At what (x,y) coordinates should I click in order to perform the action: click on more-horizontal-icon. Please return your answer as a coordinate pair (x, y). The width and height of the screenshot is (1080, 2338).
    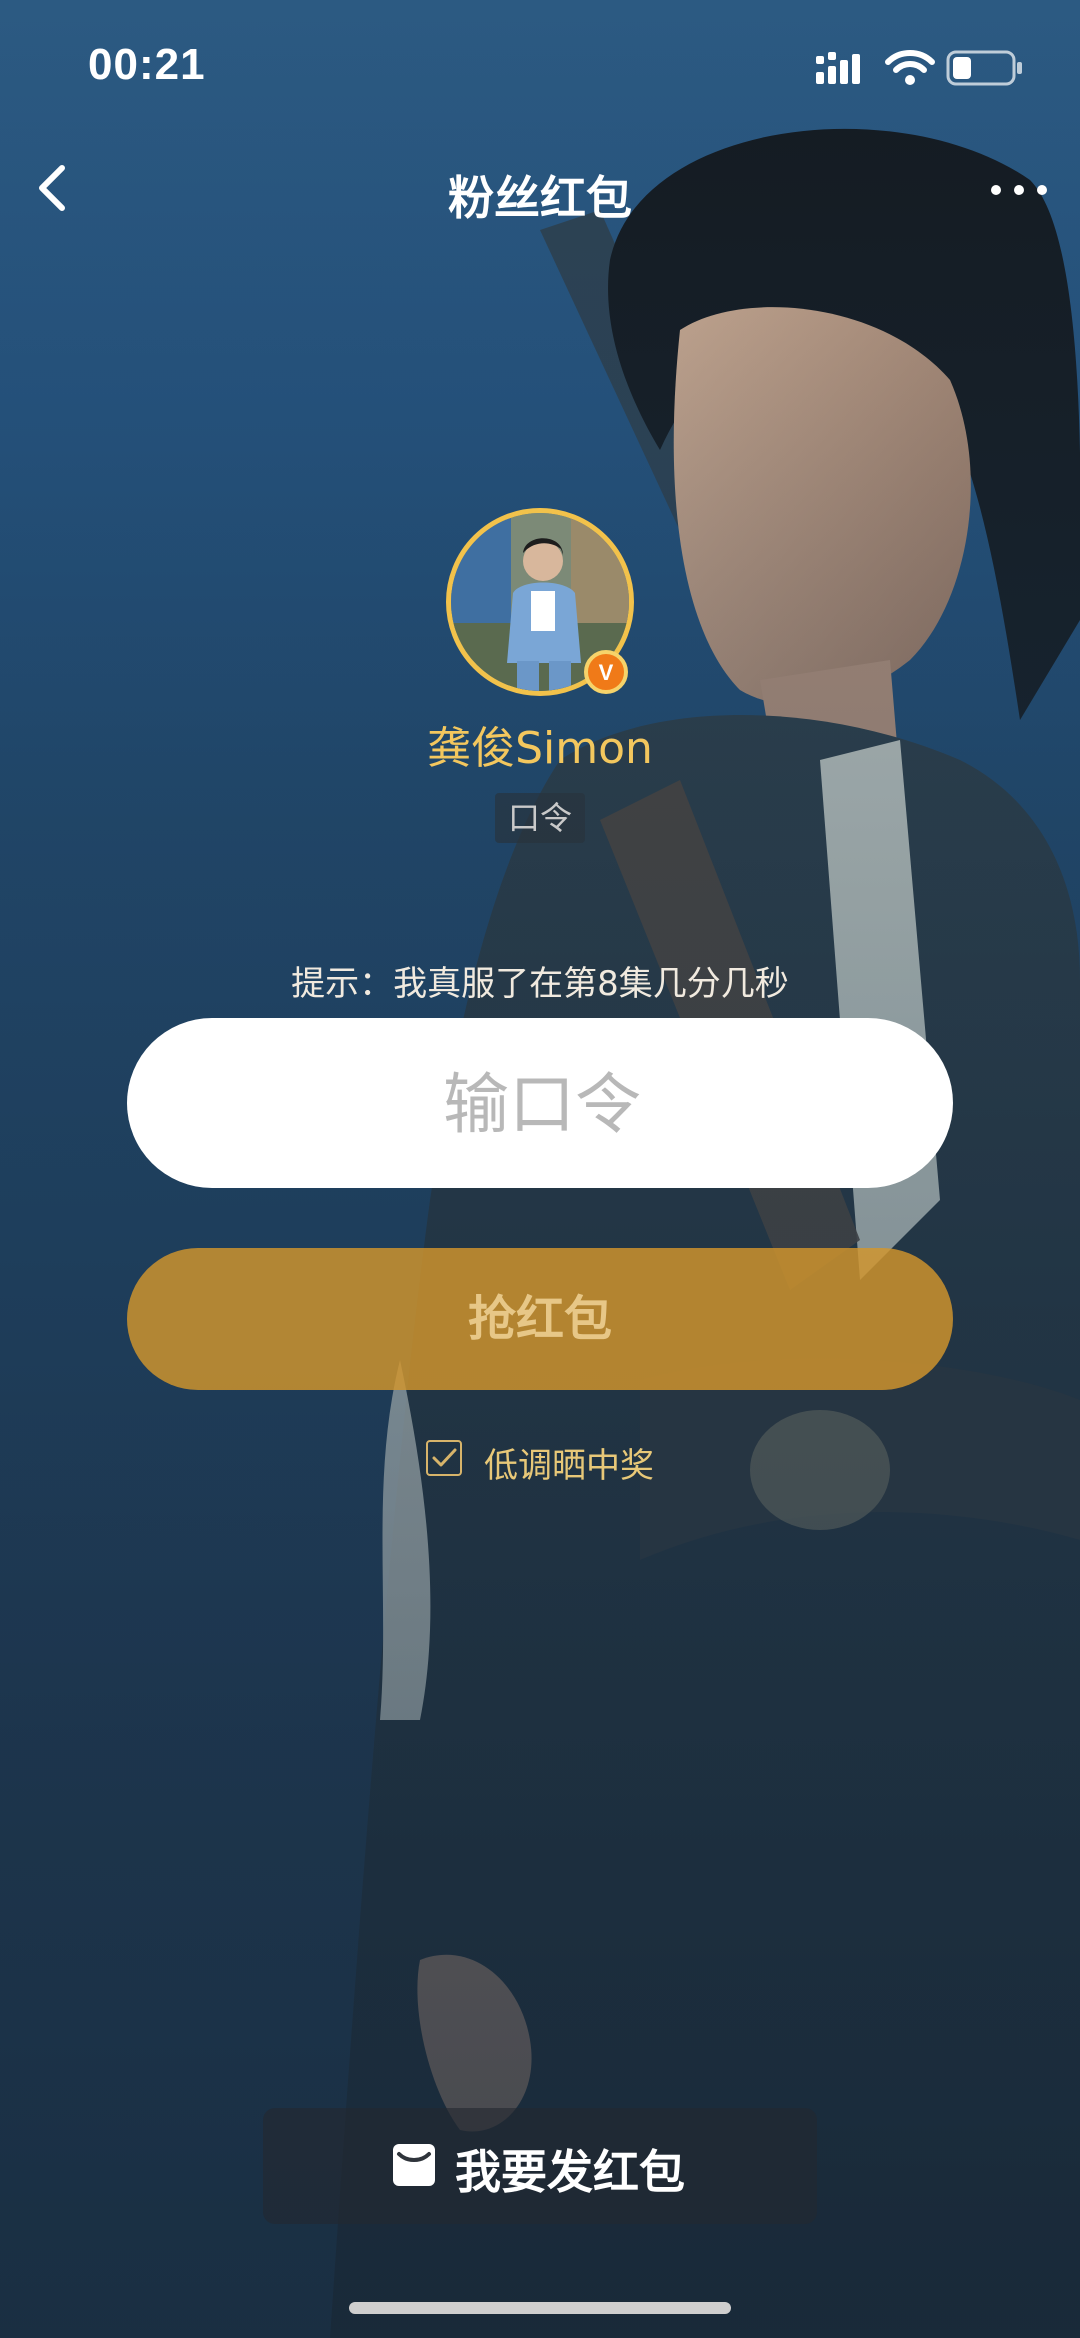
    Looking at the image, I should click on (1019, 190).